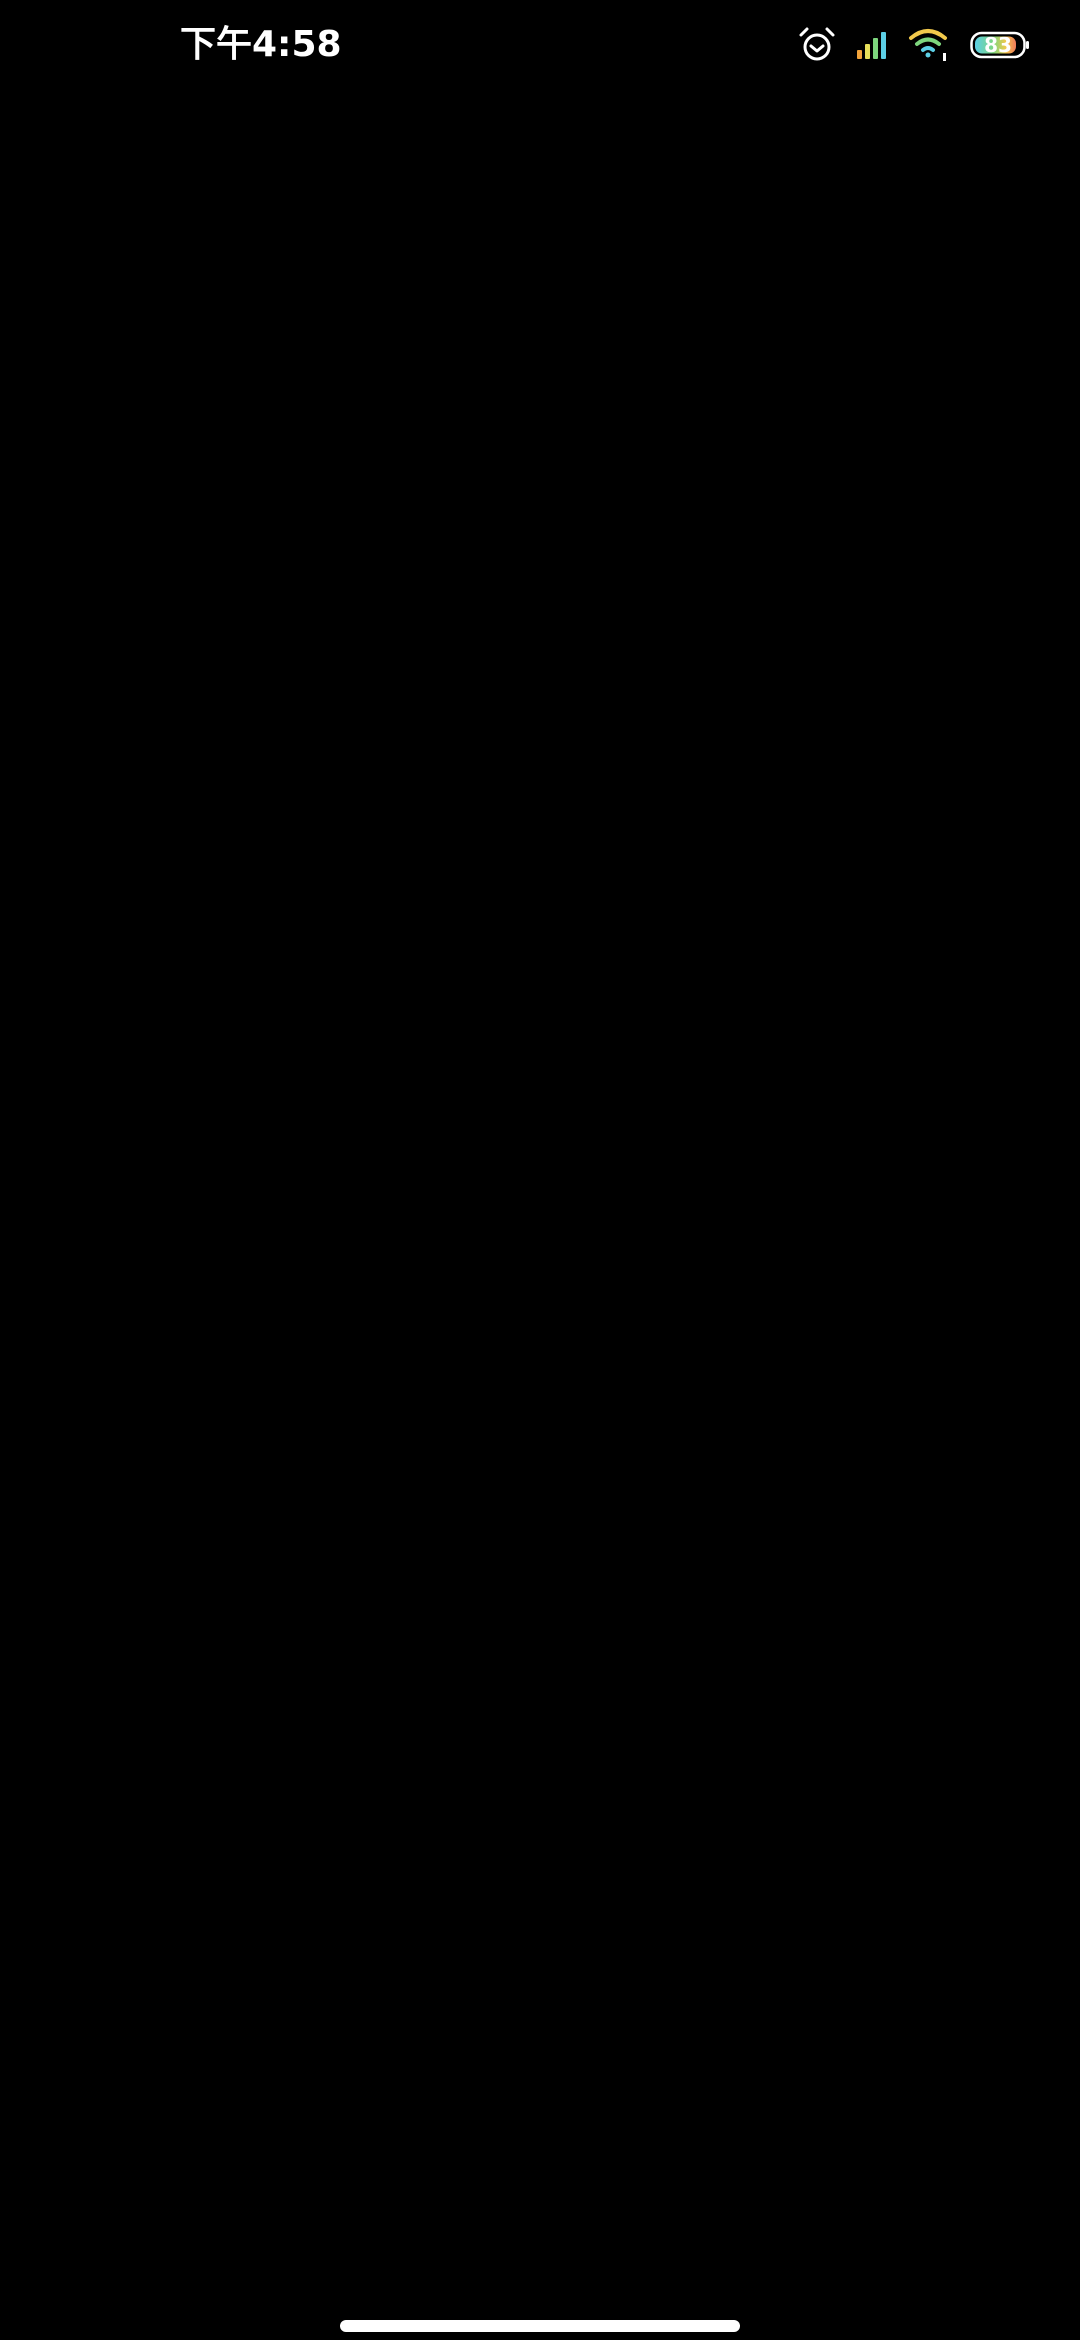  I want to click on home-indicator, so click(540, 2326).